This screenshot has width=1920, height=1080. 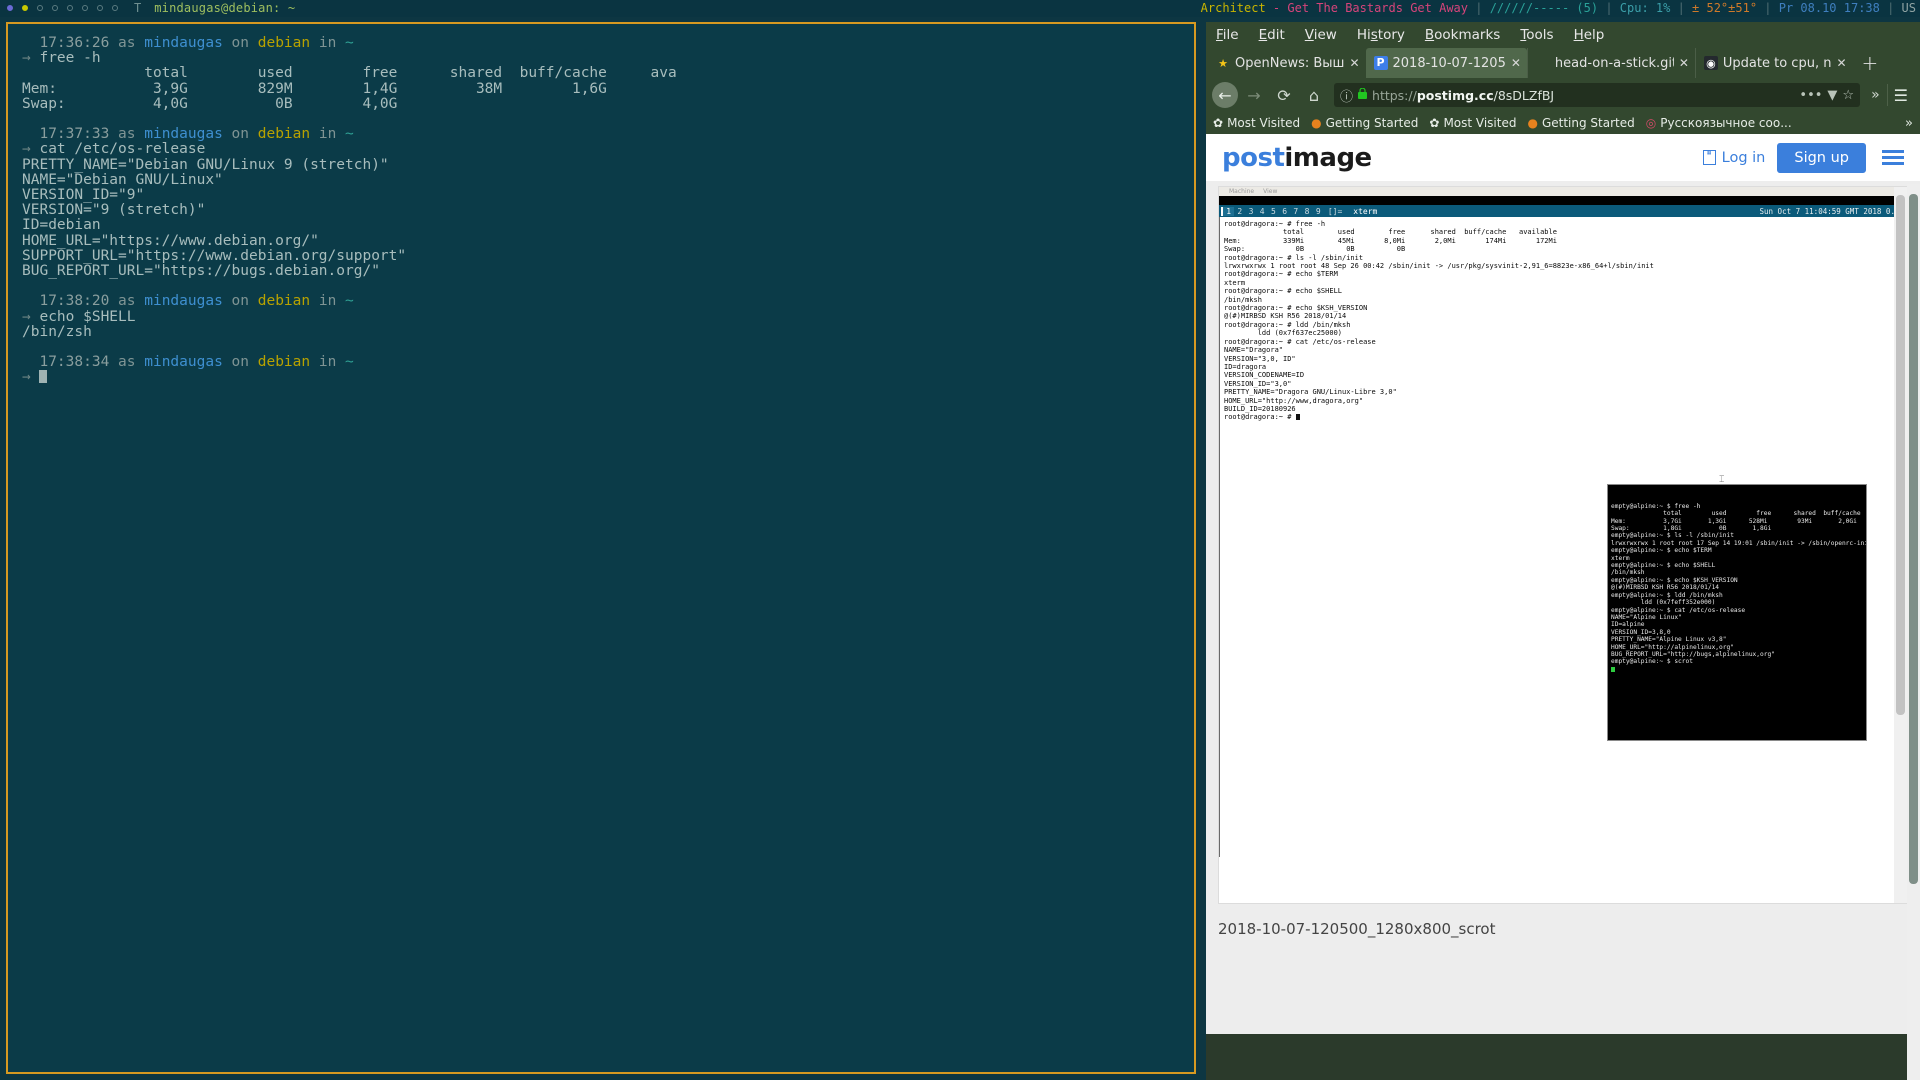 What do you see at coordinates (122, 149) in the screenshot?
I see `command-text: cat /etc/os-release` at bounding box center [122, 149].